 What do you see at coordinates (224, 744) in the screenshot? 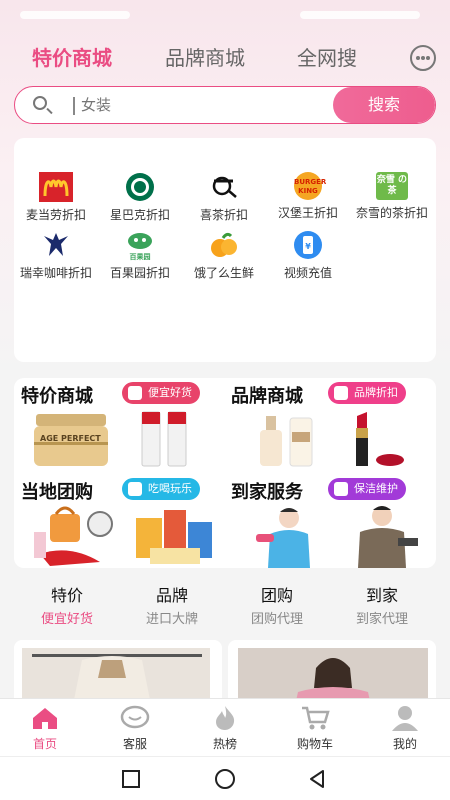
I see `tab-label: 热榜` at bounding box center [224, 744].